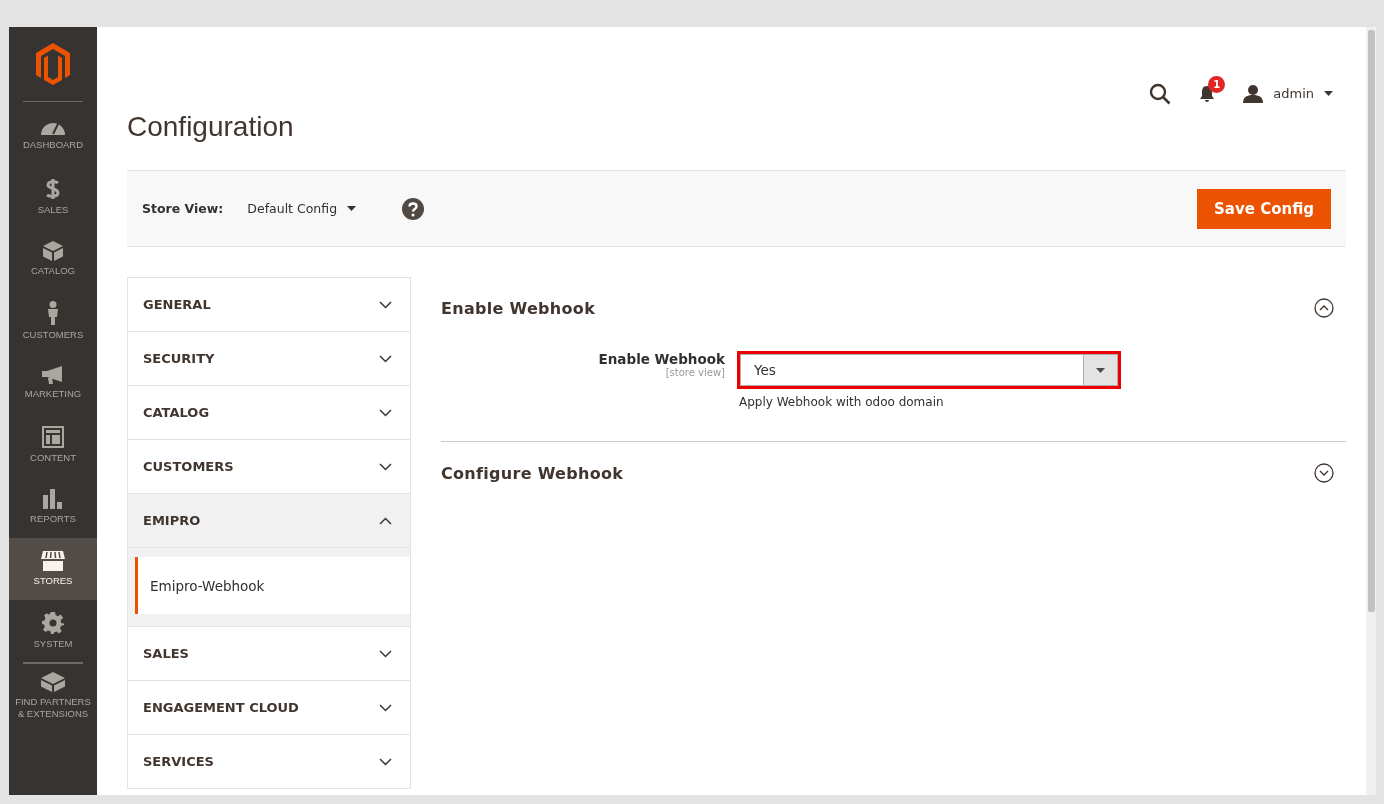 Image resolution: width=1384 pixels, height=804 pixels. Describe the element at coordinates (413, 208) in the screenshot. I see `help-icon` at that location.